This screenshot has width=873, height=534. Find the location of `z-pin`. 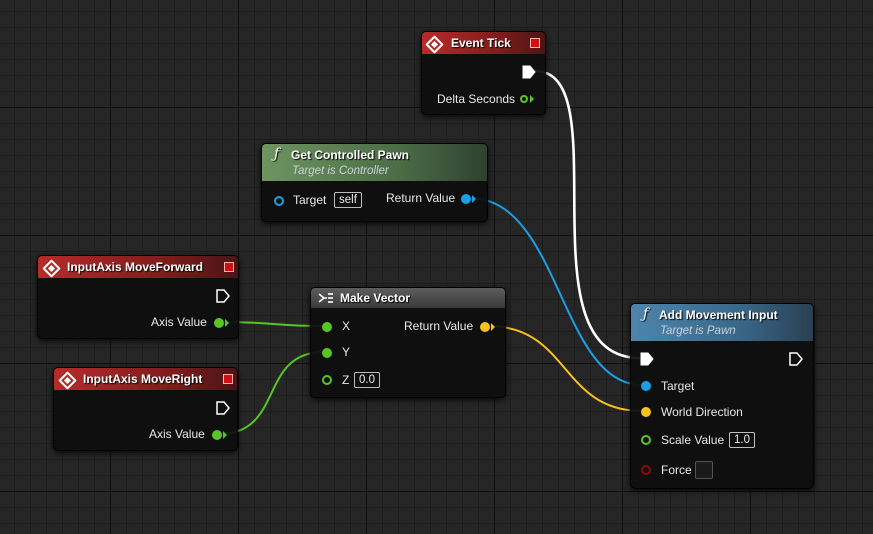

z-pin is located at coordinates (327, 380).